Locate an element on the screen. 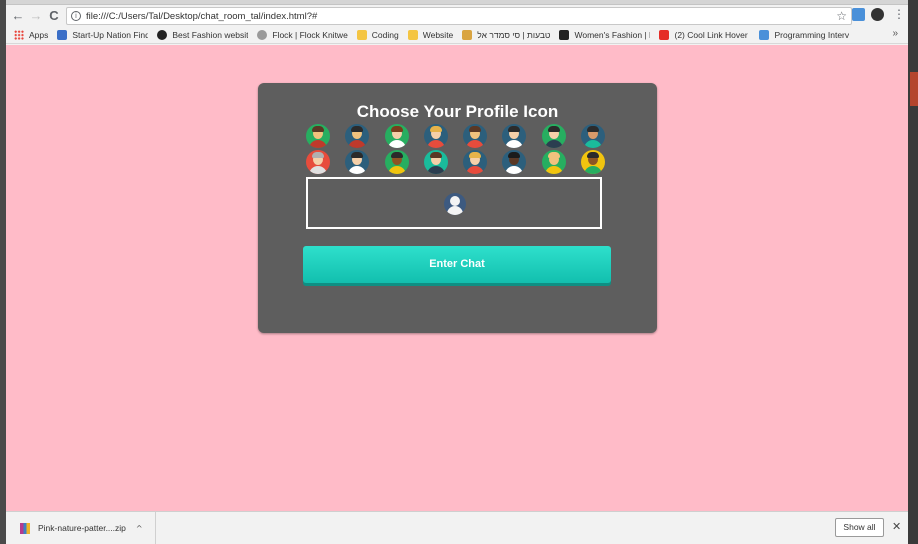 This screenshot has height=544, width=918. reload-icon: C is located at coordinates (54, 15).